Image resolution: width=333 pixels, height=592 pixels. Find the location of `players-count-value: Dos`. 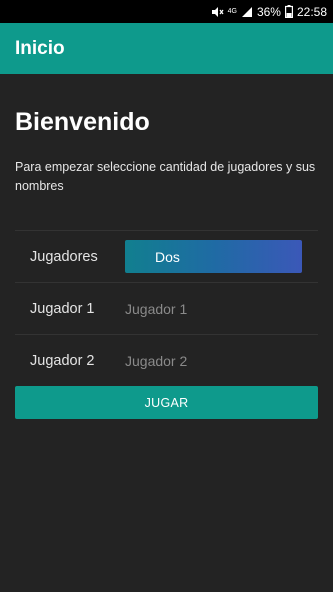

players-count-value: Dos is located at coordinates (167, 256).